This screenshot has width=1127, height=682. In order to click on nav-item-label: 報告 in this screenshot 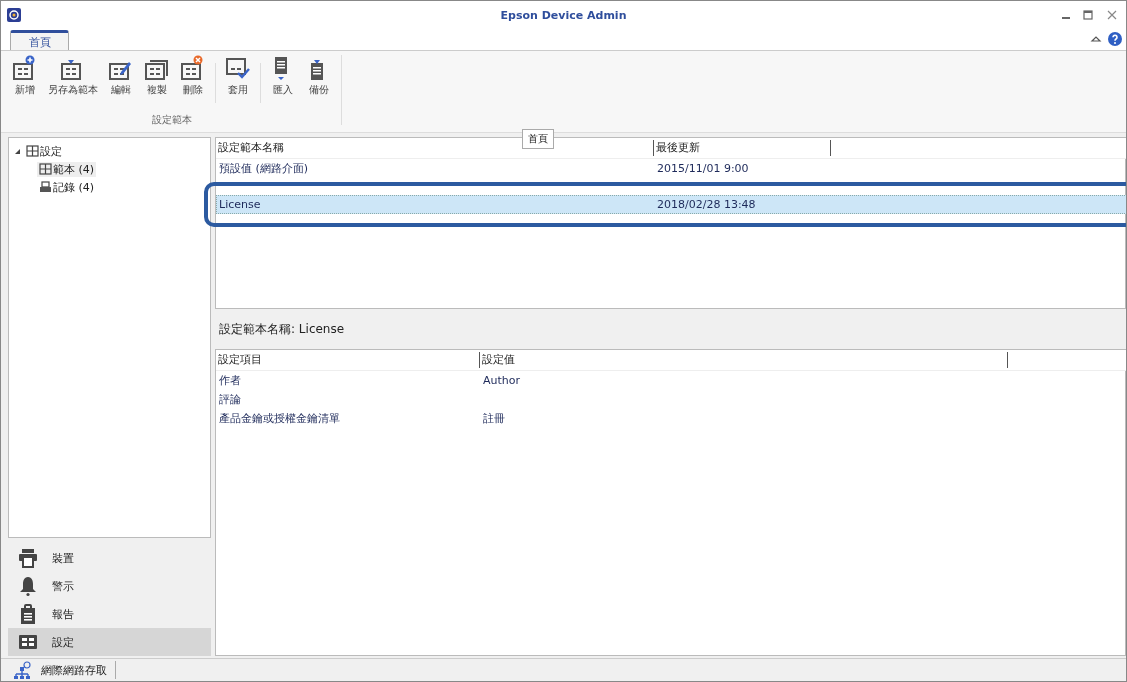, I will do `click(63, 614)`.